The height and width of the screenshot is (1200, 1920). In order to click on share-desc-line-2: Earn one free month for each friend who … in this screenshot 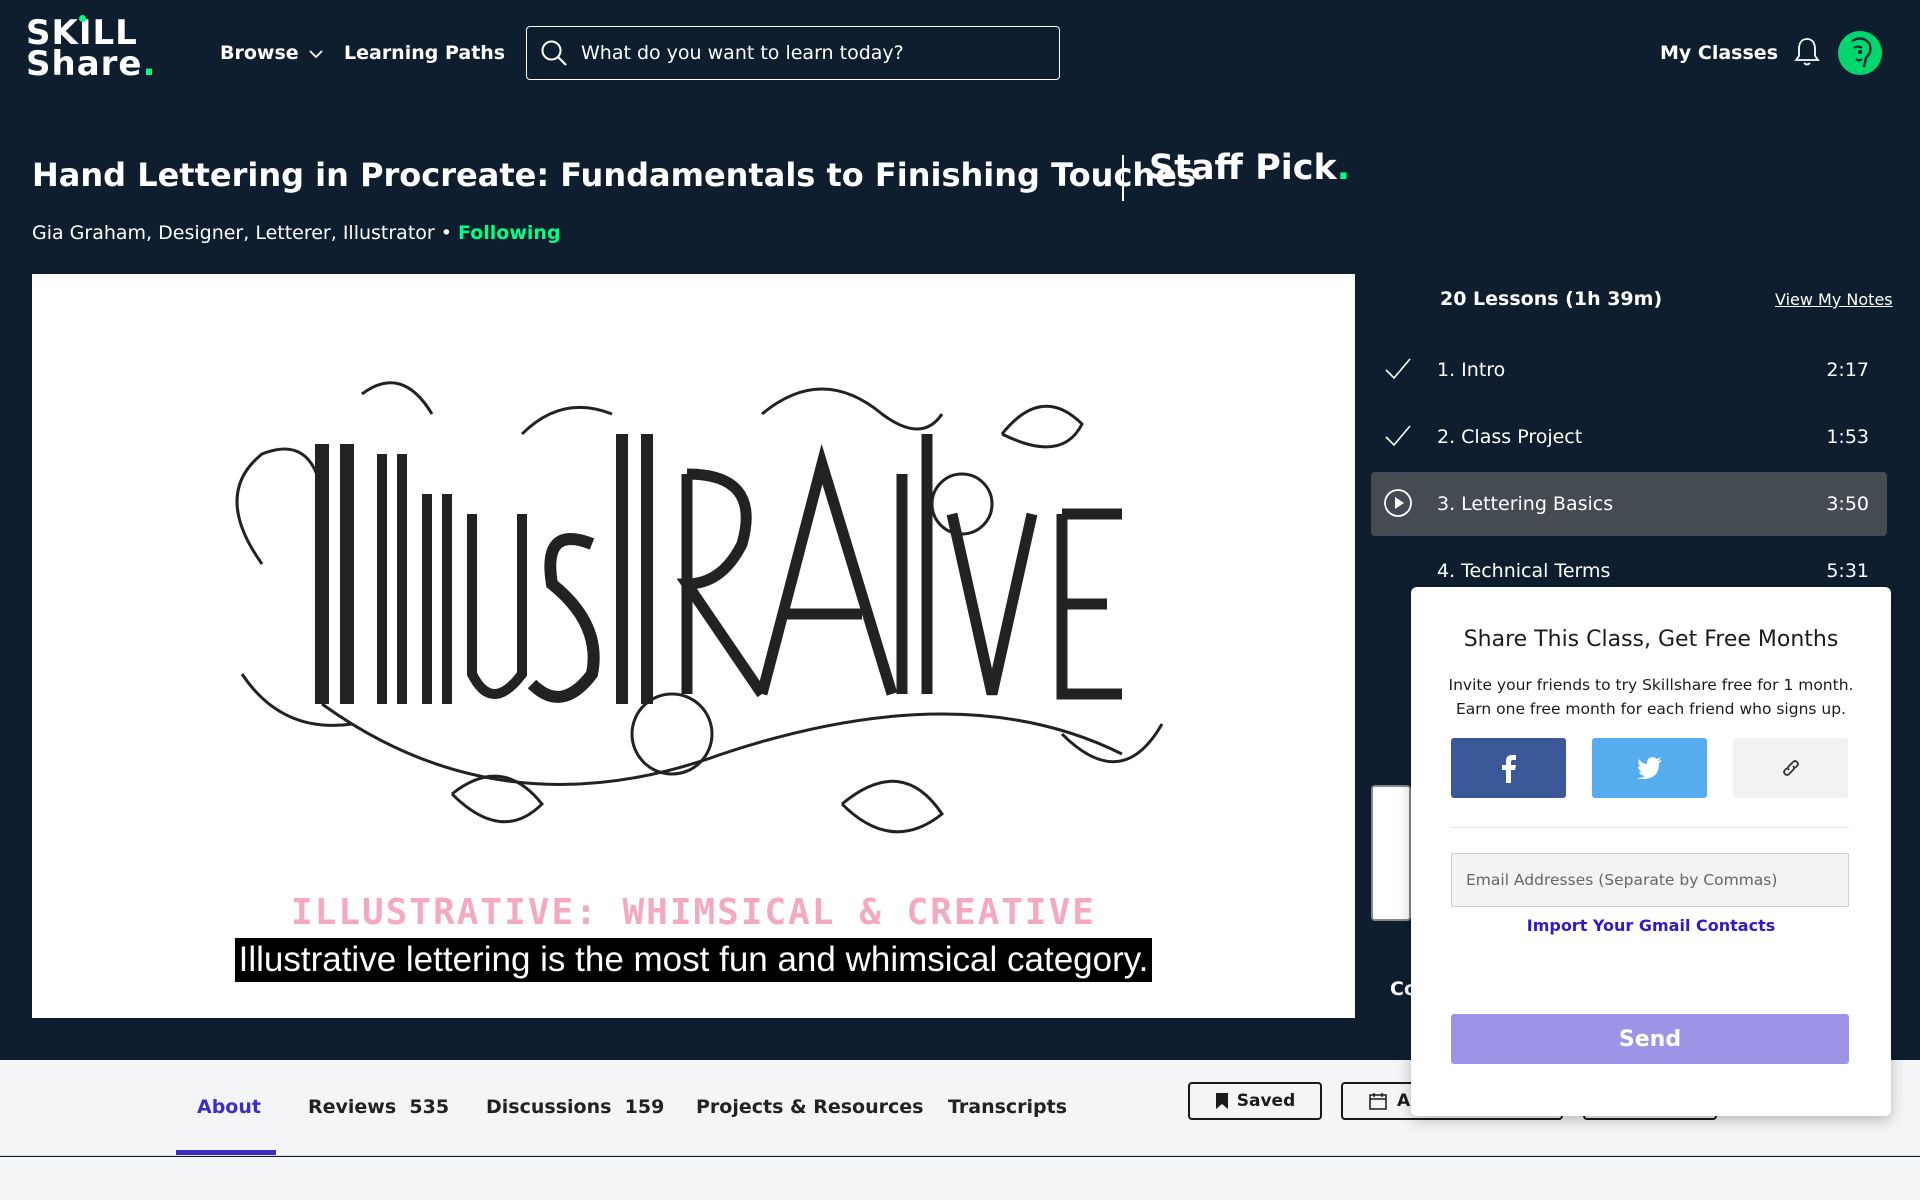, I will do `click(1651, 709)`.